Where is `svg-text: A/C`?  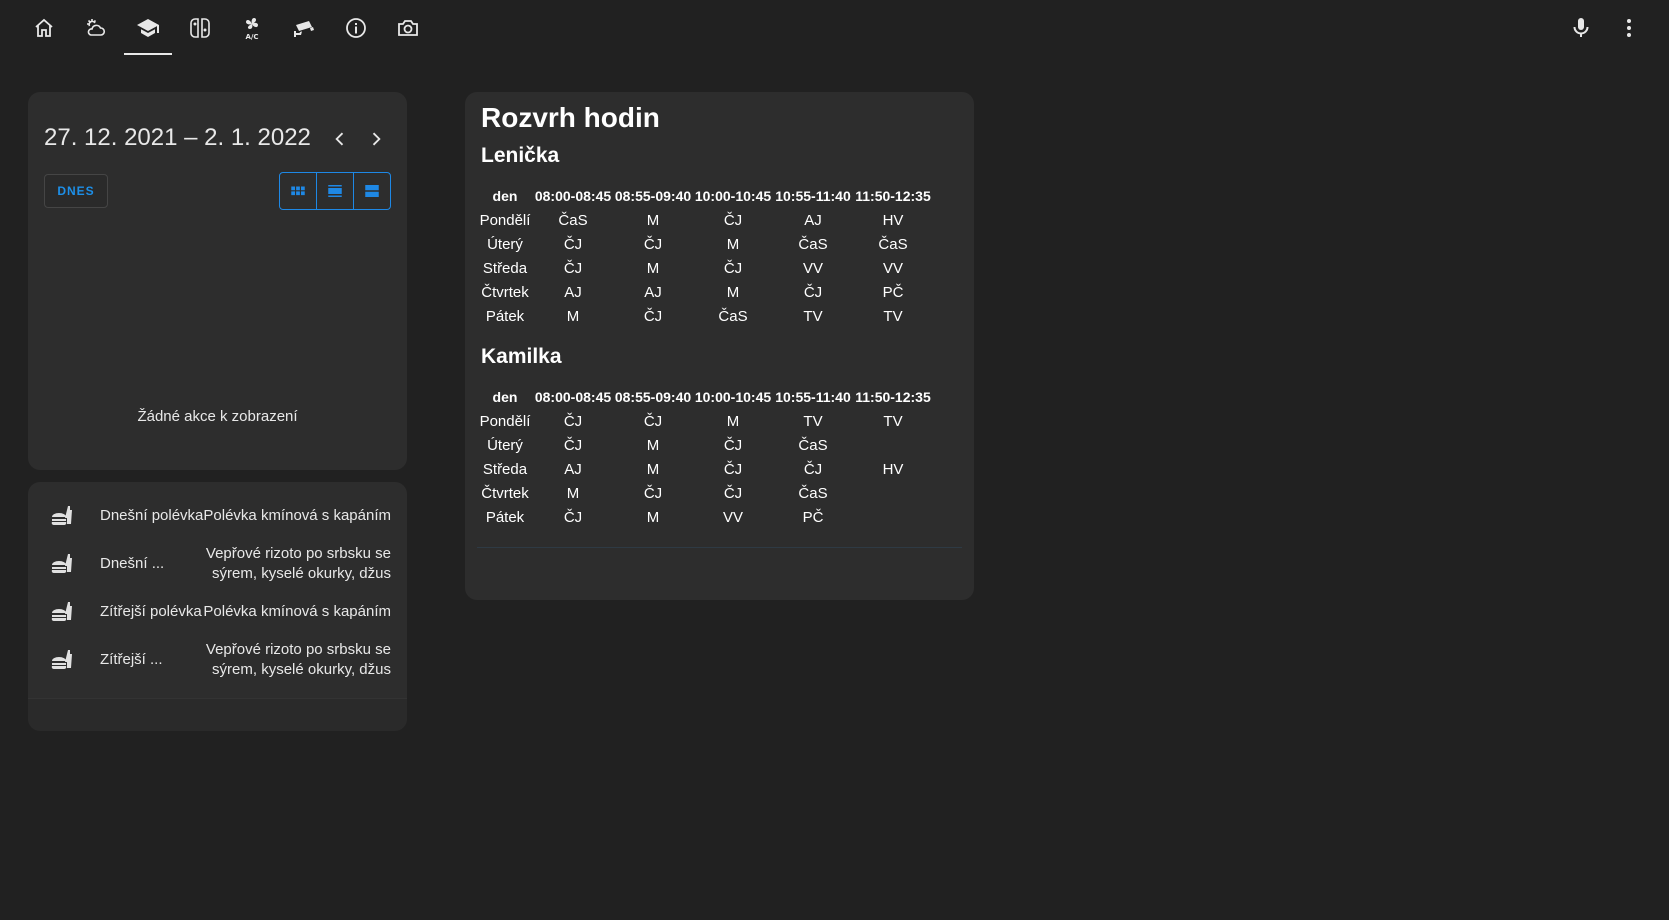 svg-text: A/C is located at coordinates (251, 36).